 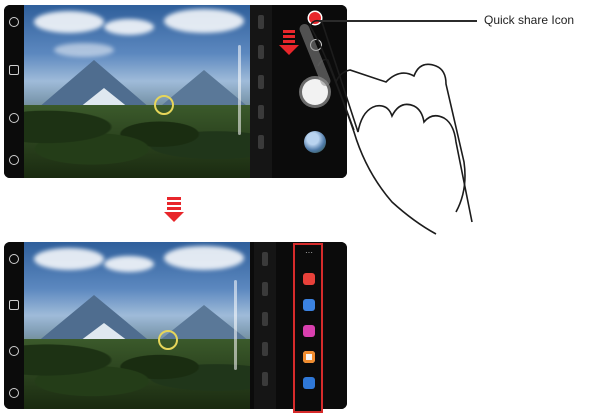 What do you see at coordinates (309, 383) in the screenshot?
I see `blue-chat-app-icon` at bounding box center [309, 383].